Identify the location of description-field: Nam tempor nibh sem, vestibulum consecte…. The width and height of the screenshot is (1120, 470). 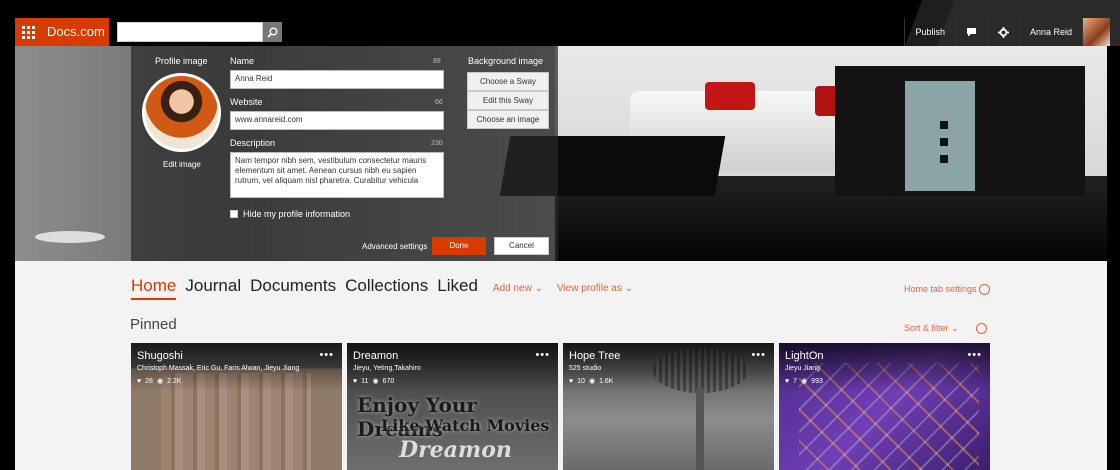
(337, 175).